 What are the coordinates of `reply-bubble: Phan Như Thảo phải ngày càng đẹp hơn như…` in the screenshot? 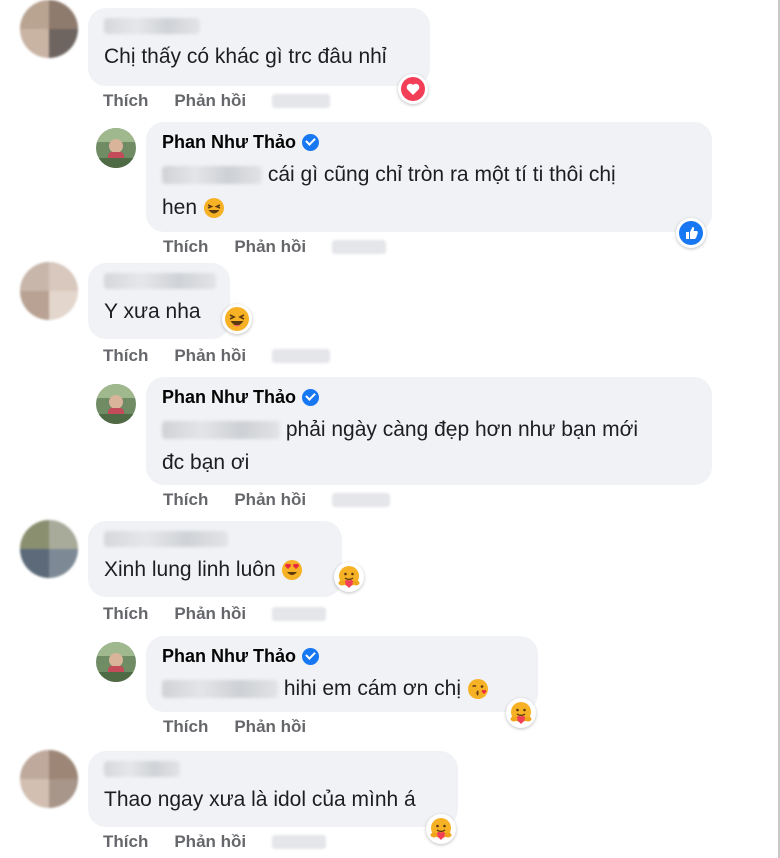 It's located at (429, 431).